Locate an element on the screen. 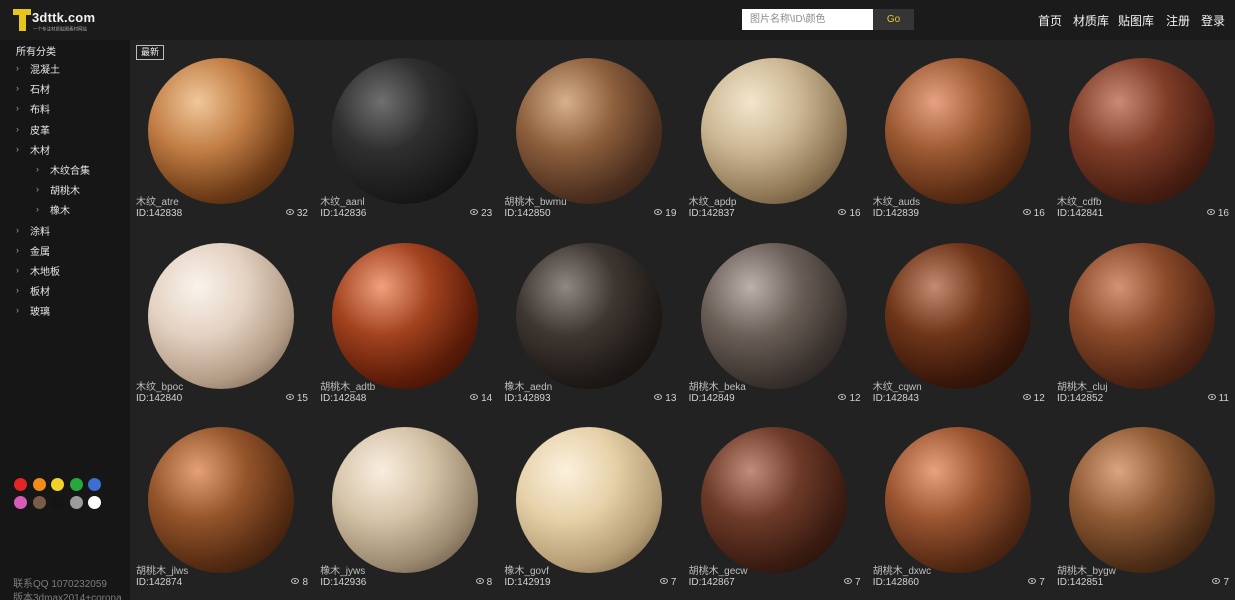 Image resolution: width=1235 pixels, height=600 pixels. material-card: 胡桃木_bygw ID:142851 7 is located at coordinates (1143, 513).